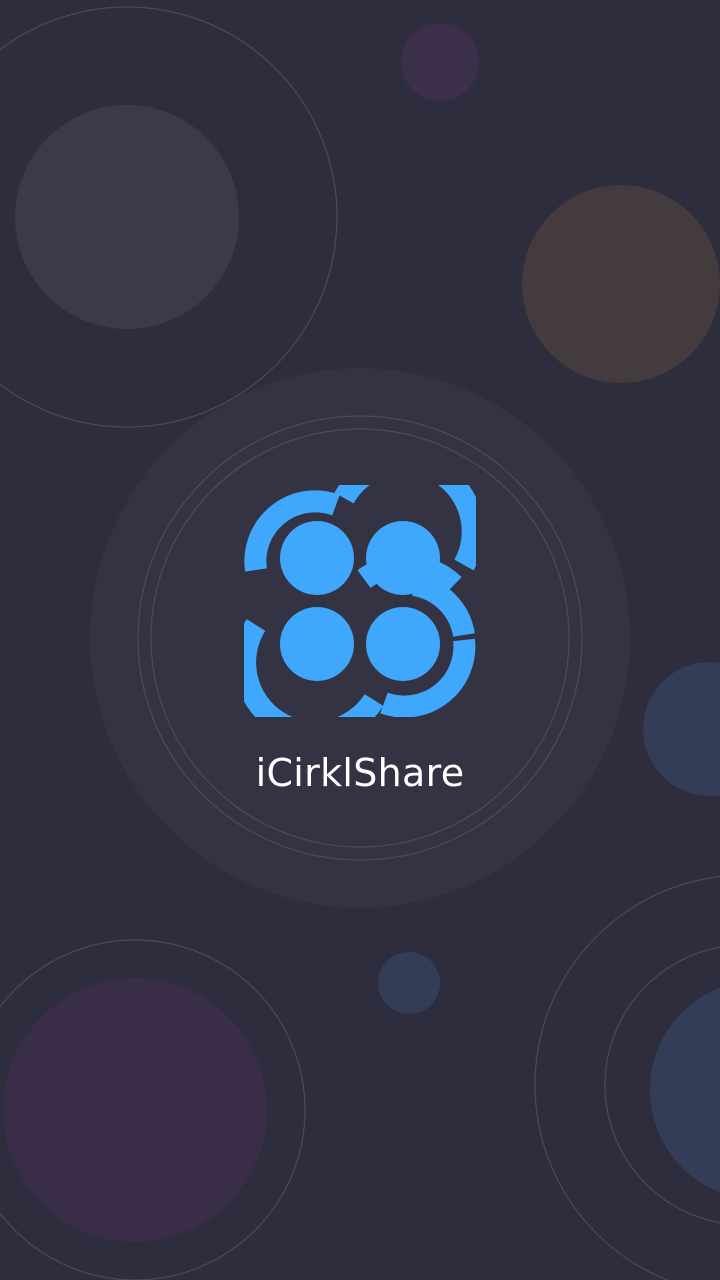 This screenshot has height=1280, width=720. Describe the element at coordinates (409, 983) in the screenshot. I see `bubble-bottom-small` at that location.